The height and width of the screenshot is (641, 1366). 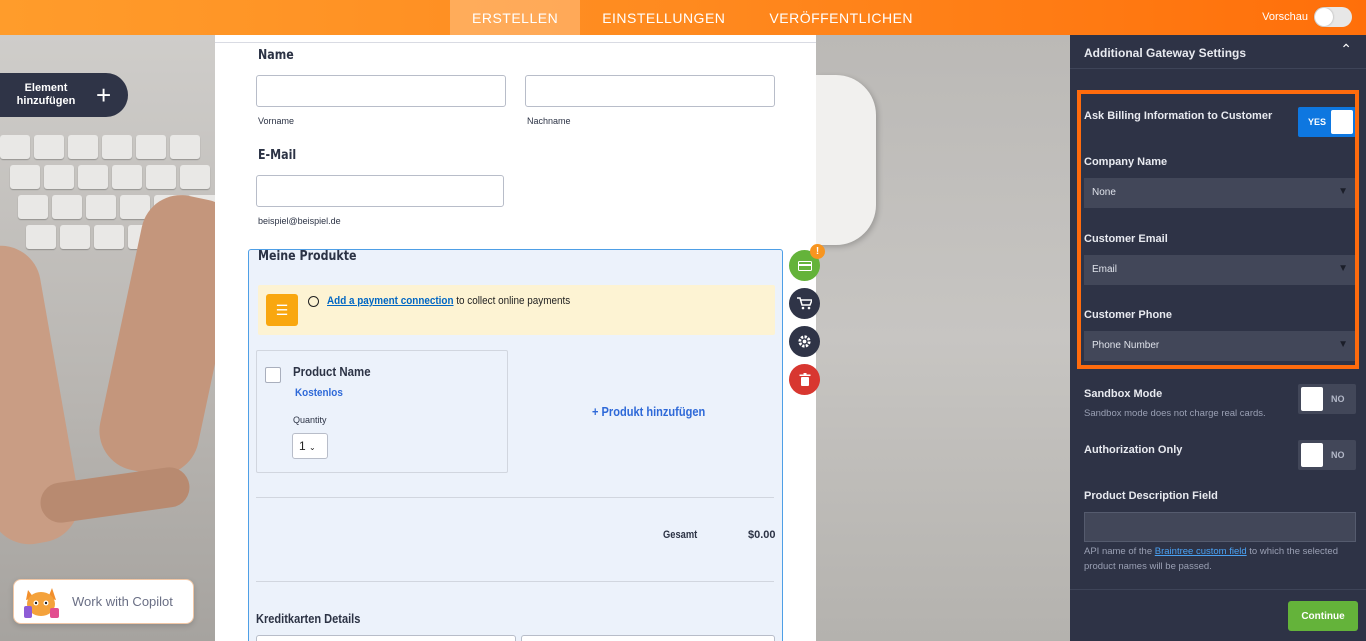 I want to click on settings-button, so click(x=804, y=341).